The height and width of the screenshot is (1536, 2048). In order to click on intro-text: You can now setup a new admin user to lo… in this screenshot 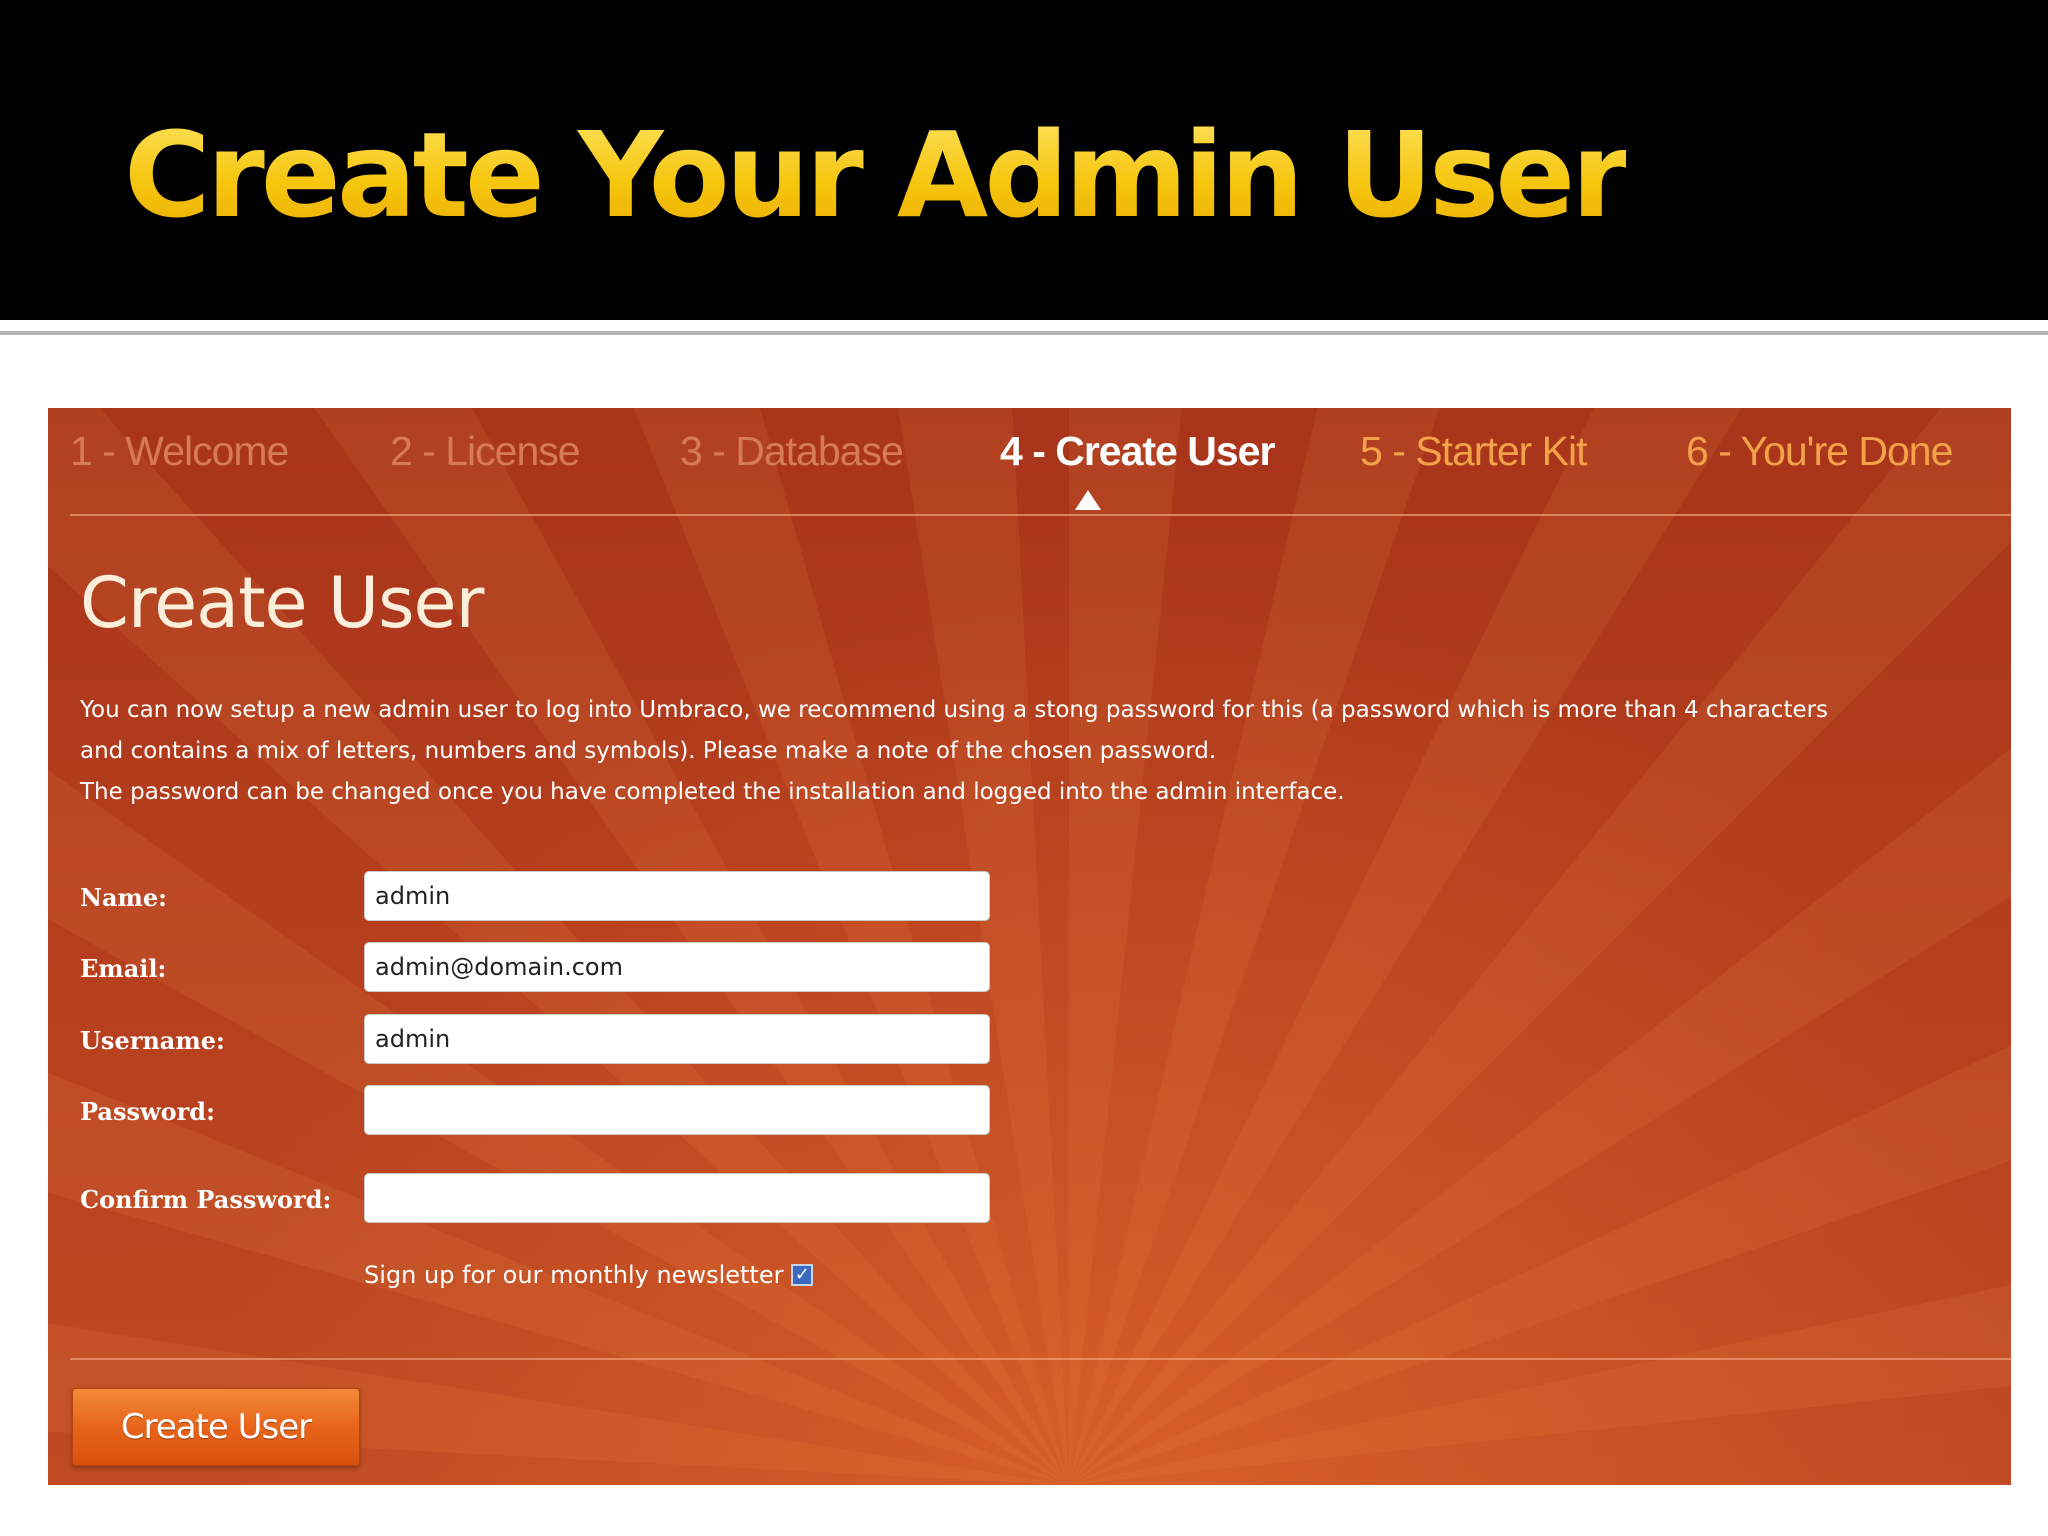, I will do `click(960, 751)`.